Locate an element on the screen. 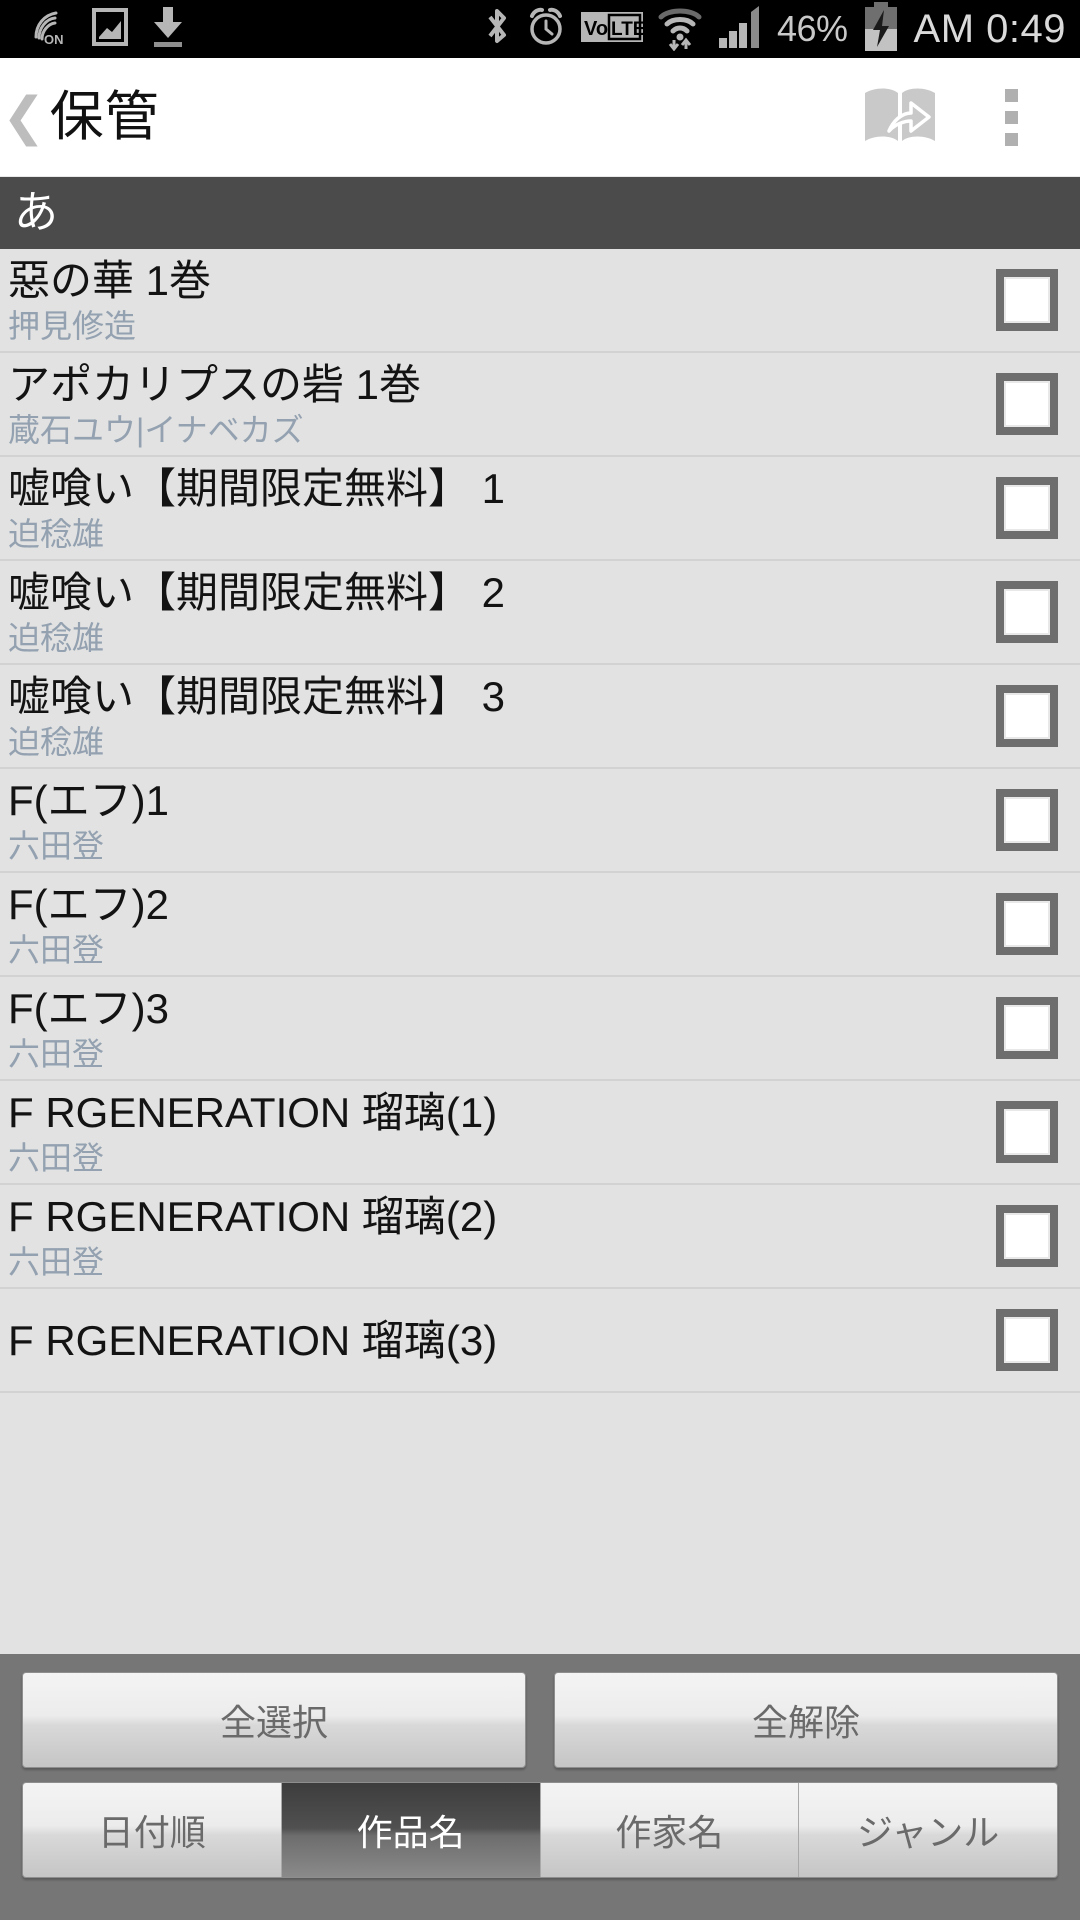  book-title: F(エフ)1 is located at coordinates (88, 800).